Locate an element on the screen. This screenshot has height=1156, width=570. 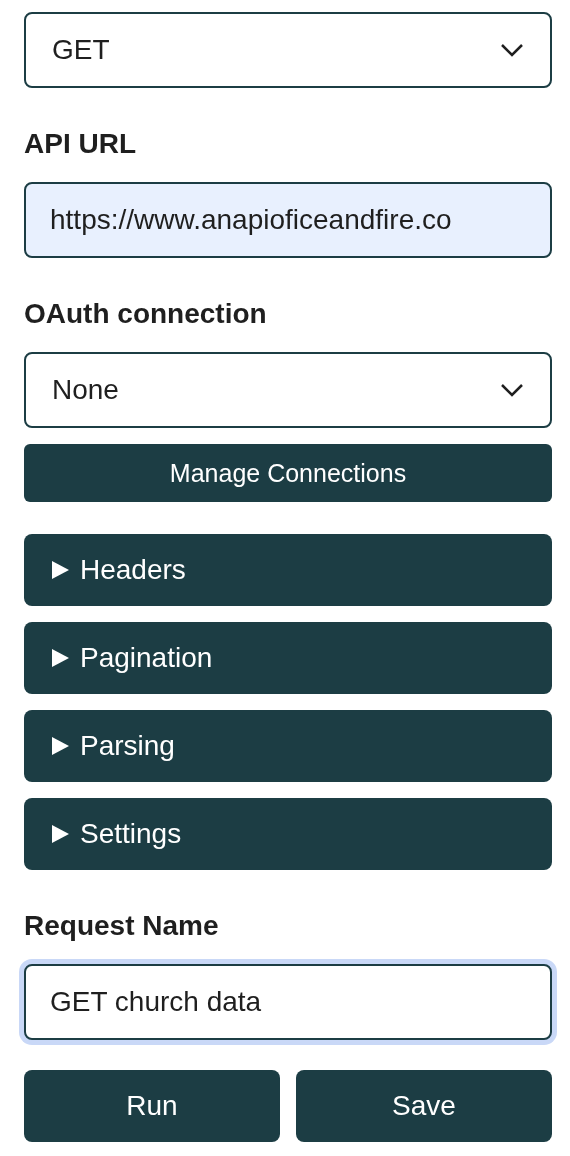
action-button: Run is located at coordinates (152, 1106).